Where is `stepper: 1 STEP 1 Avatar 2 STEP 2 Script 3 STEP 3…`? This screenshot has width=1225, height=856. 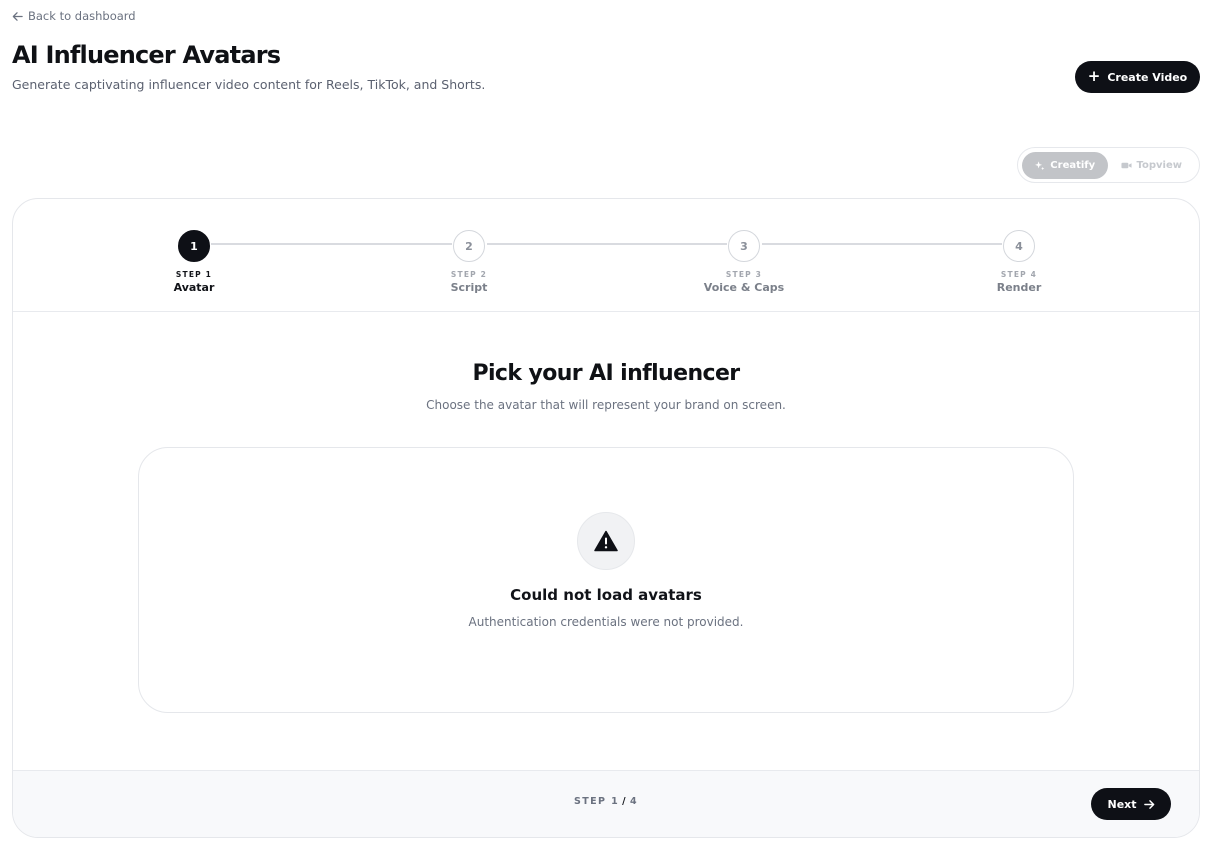 stepper: 1 STEP 1 Avatar 2 STEP 2 Script 3 STEP 3… is located at coordinates (606, 255).